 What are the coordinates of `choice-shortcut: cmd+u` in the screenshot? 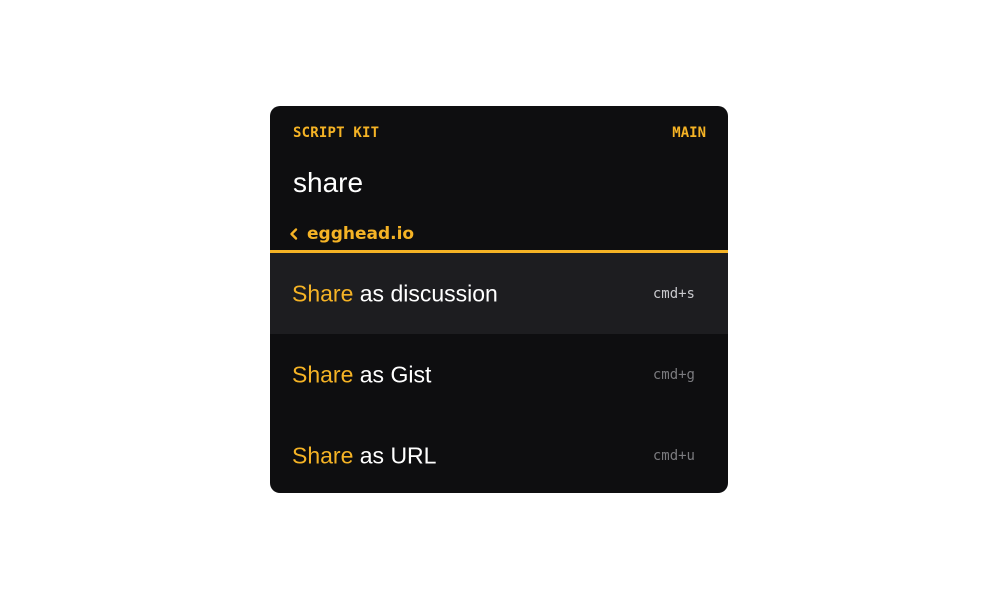 It's located at (673, 455).